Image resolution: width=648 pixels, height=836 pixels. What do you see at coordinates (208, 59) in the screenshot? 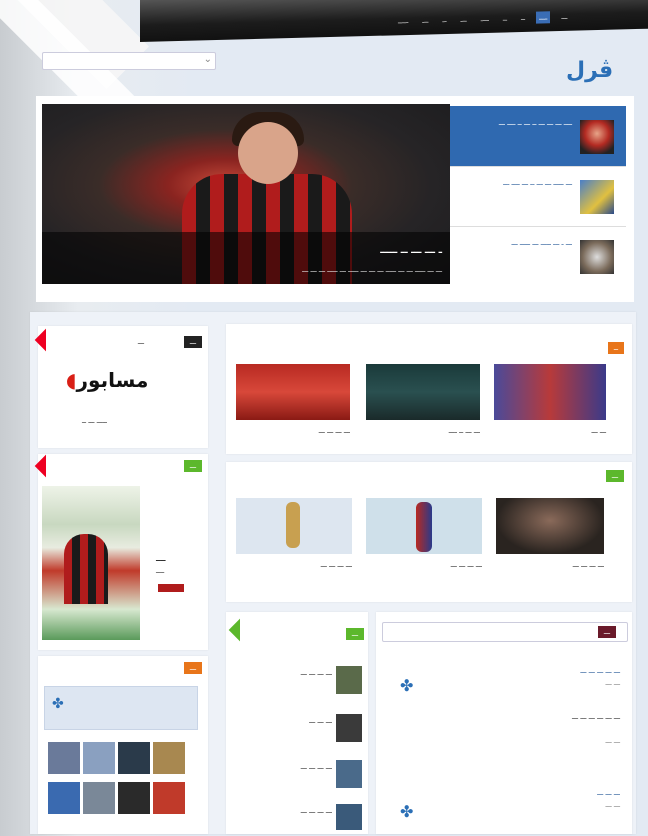
I see `chevron-down-icon: ⌄` at bounding box center [208, 59].